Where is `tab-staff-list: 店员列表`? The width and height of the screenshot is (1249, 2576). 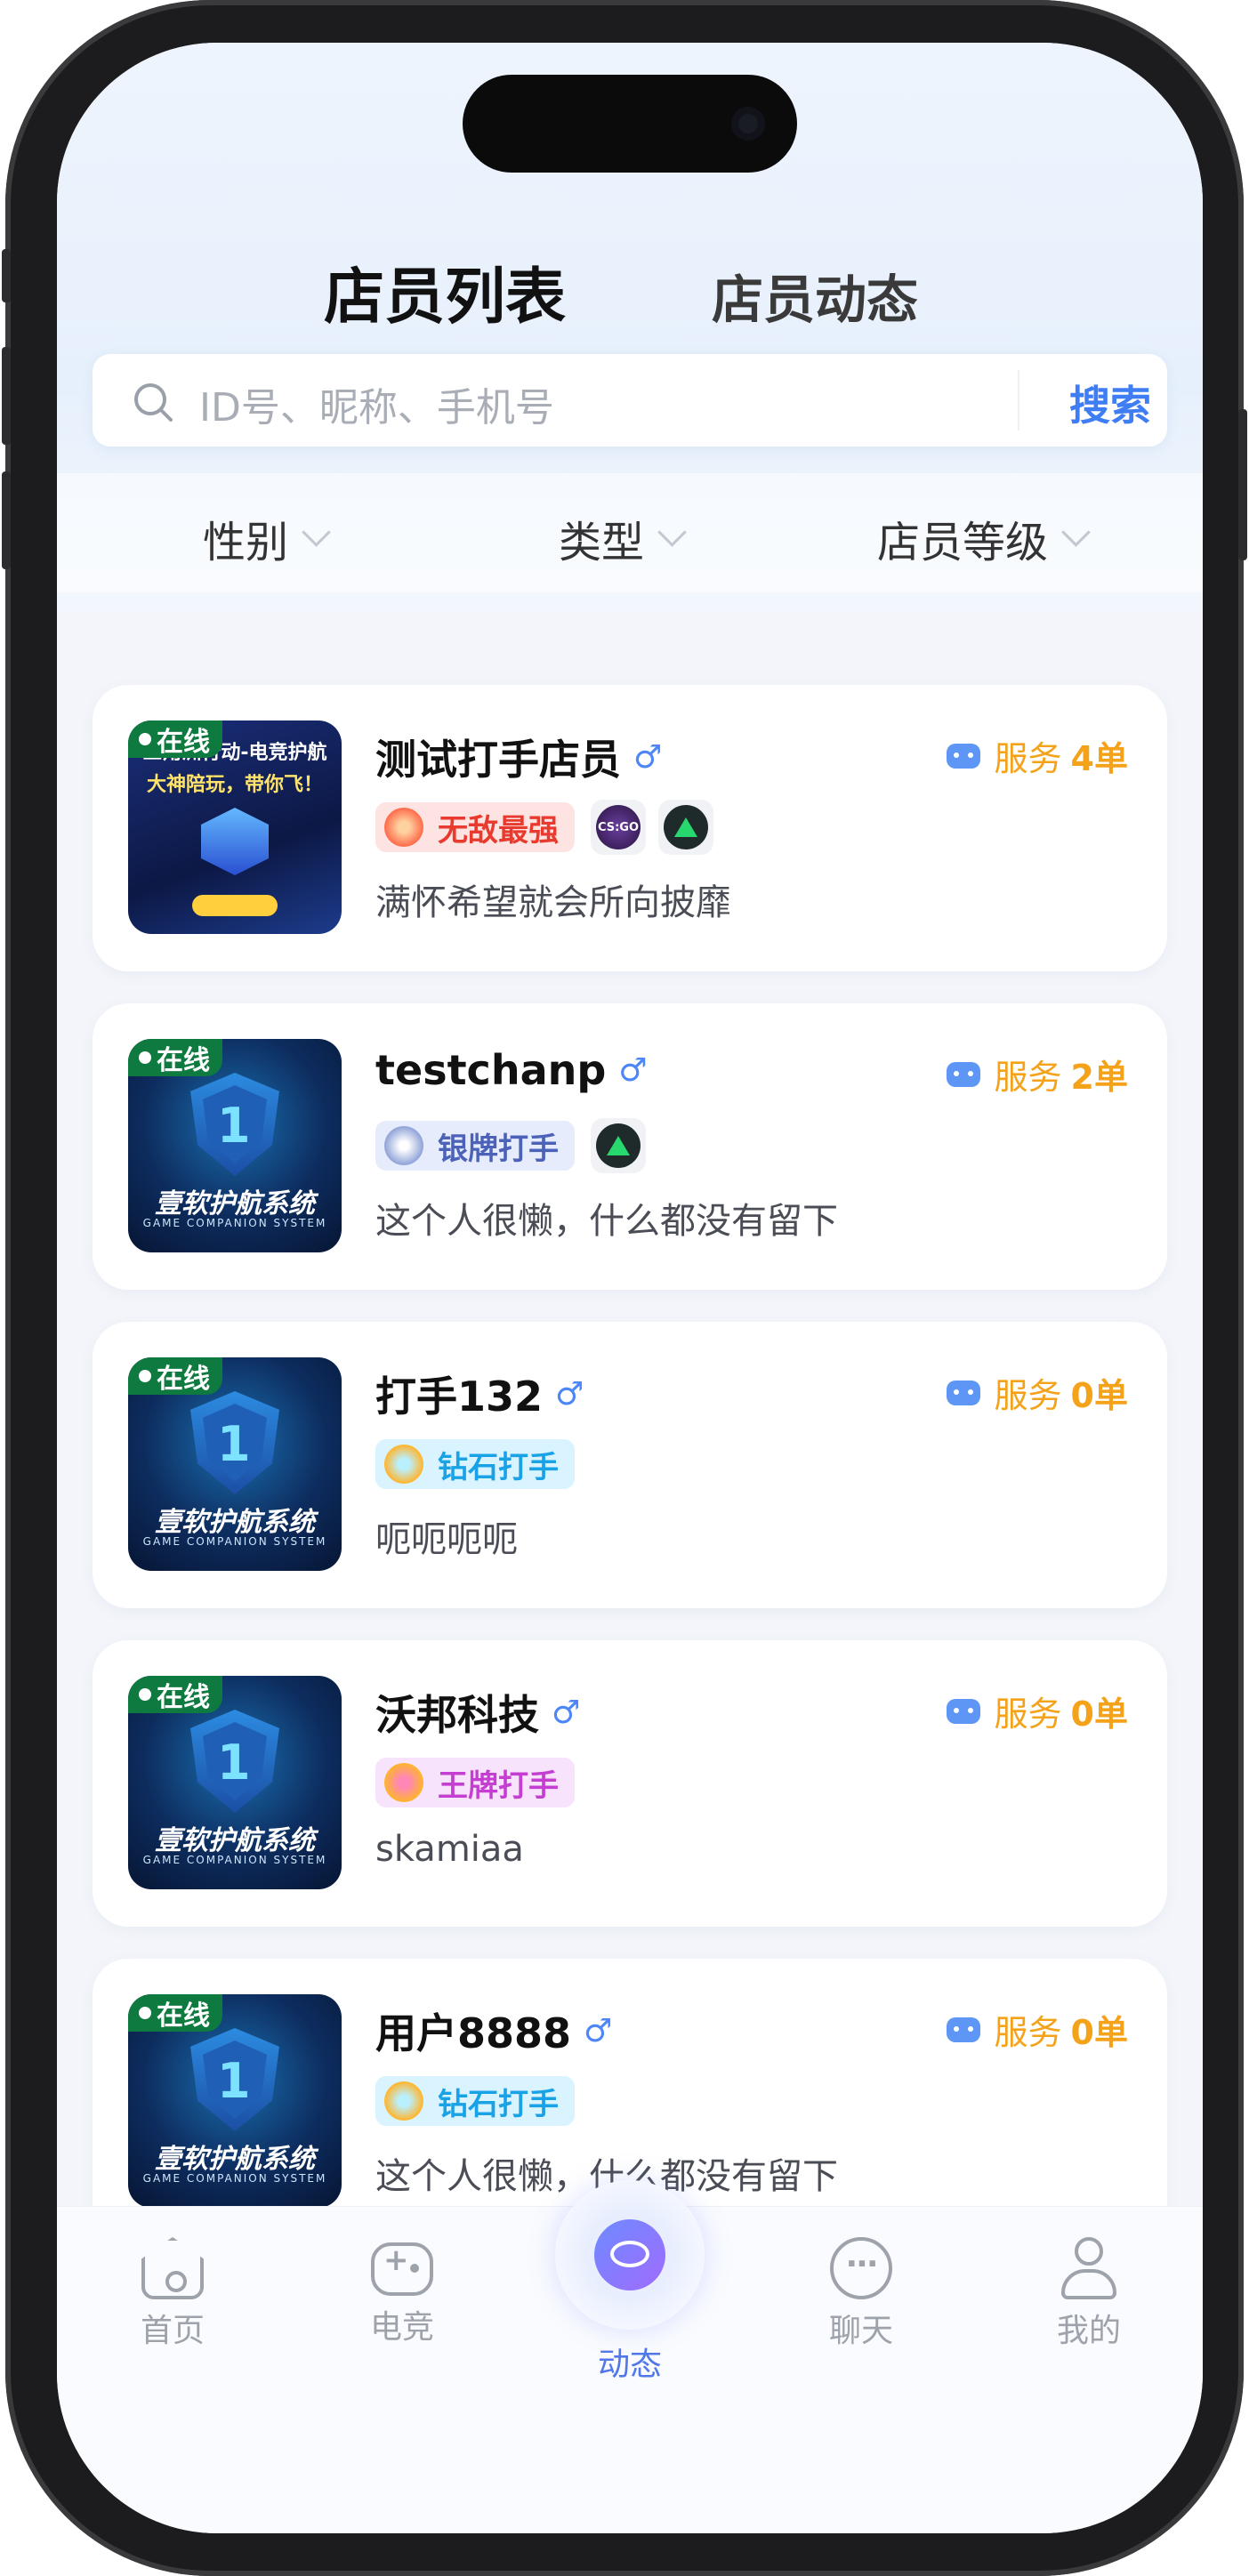 tab-staff-list: 店员列表 is located at coordinates (445, 293).